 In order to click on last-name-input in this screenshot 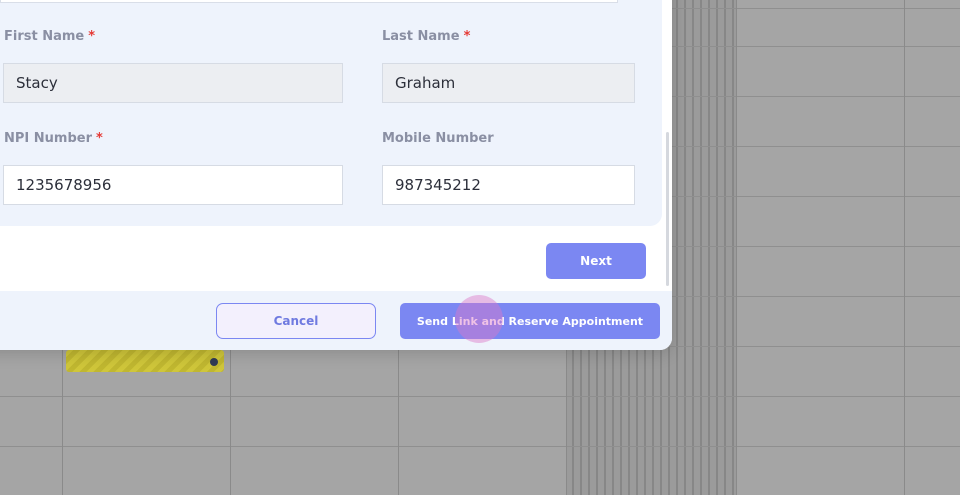, I will do `click(508, 83)`.